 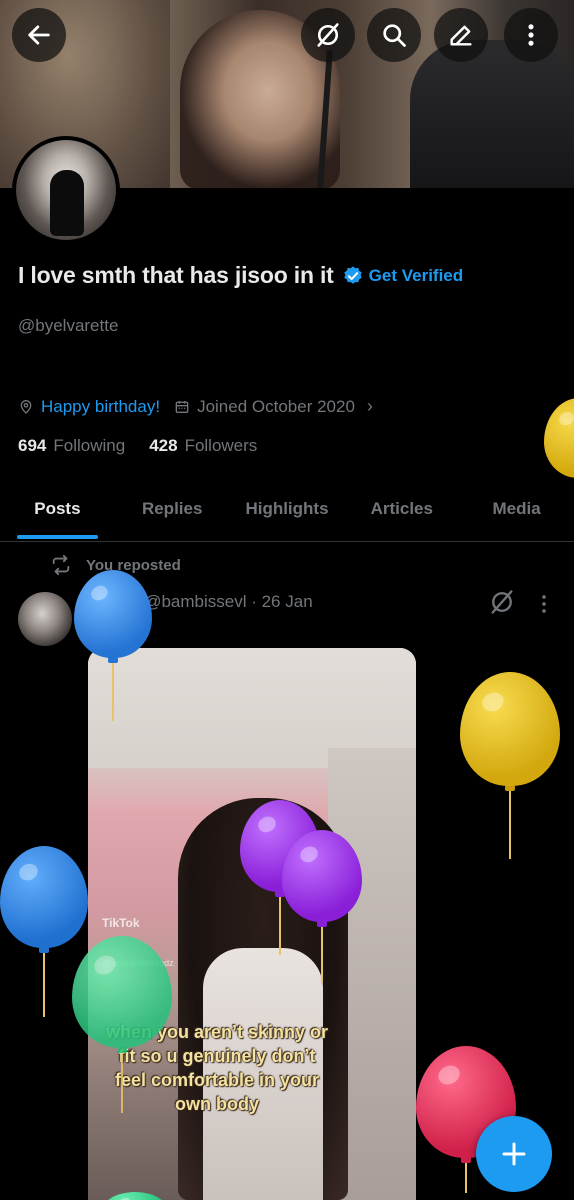 What do you see at coordinates (26, 406) in the screenshot?
I see `location-pin-icon` at bounding box center [26, 406].